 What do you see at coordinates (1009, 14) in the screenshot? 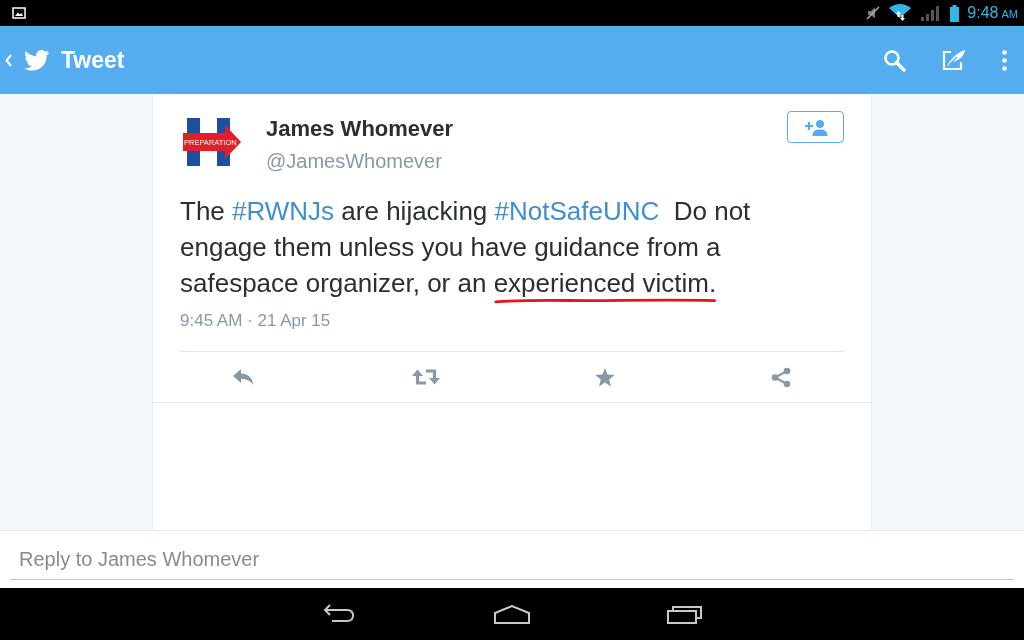
I see `clock-period: AM` at bounding box center [1009, 14].